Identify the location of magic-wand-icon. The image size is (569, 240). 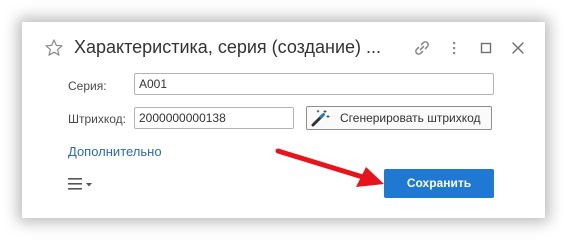
(320, 118).